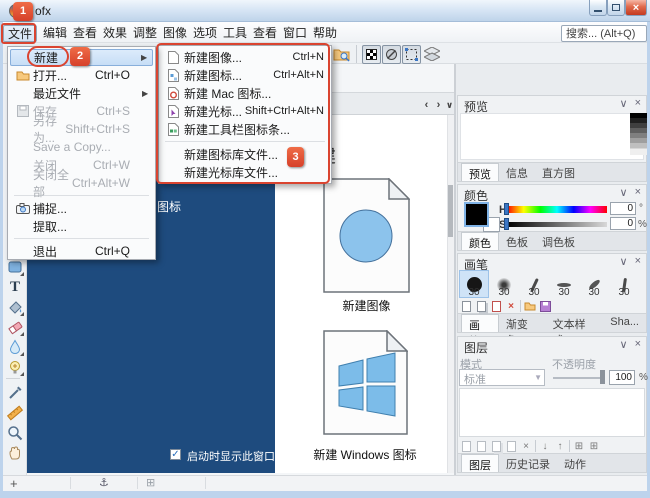 The width and height of the screenshot is (650, 498). I want to click on fill-bucket-tool, so click(15, 307).